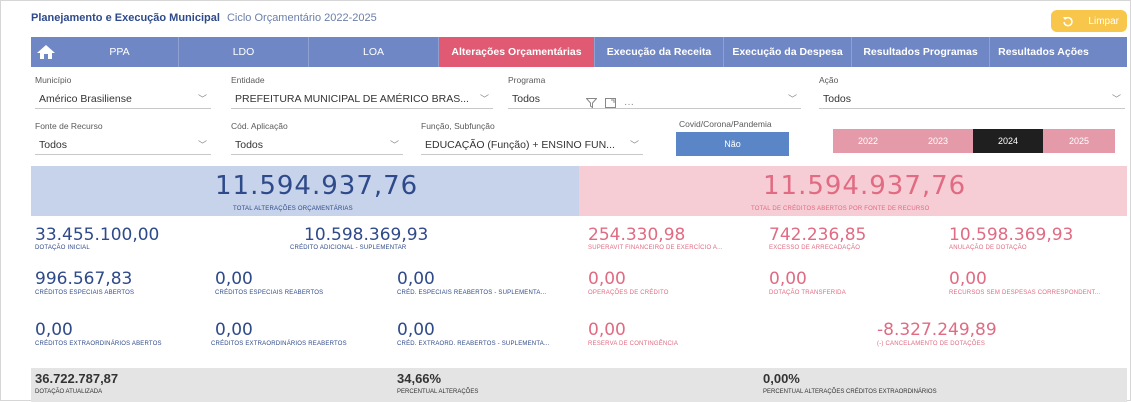  Describe the element at coordinates (301, 18) in the screenshot. I see `cycle-subtitle: Ciclo Orçamentário 2022-2025` at that location.